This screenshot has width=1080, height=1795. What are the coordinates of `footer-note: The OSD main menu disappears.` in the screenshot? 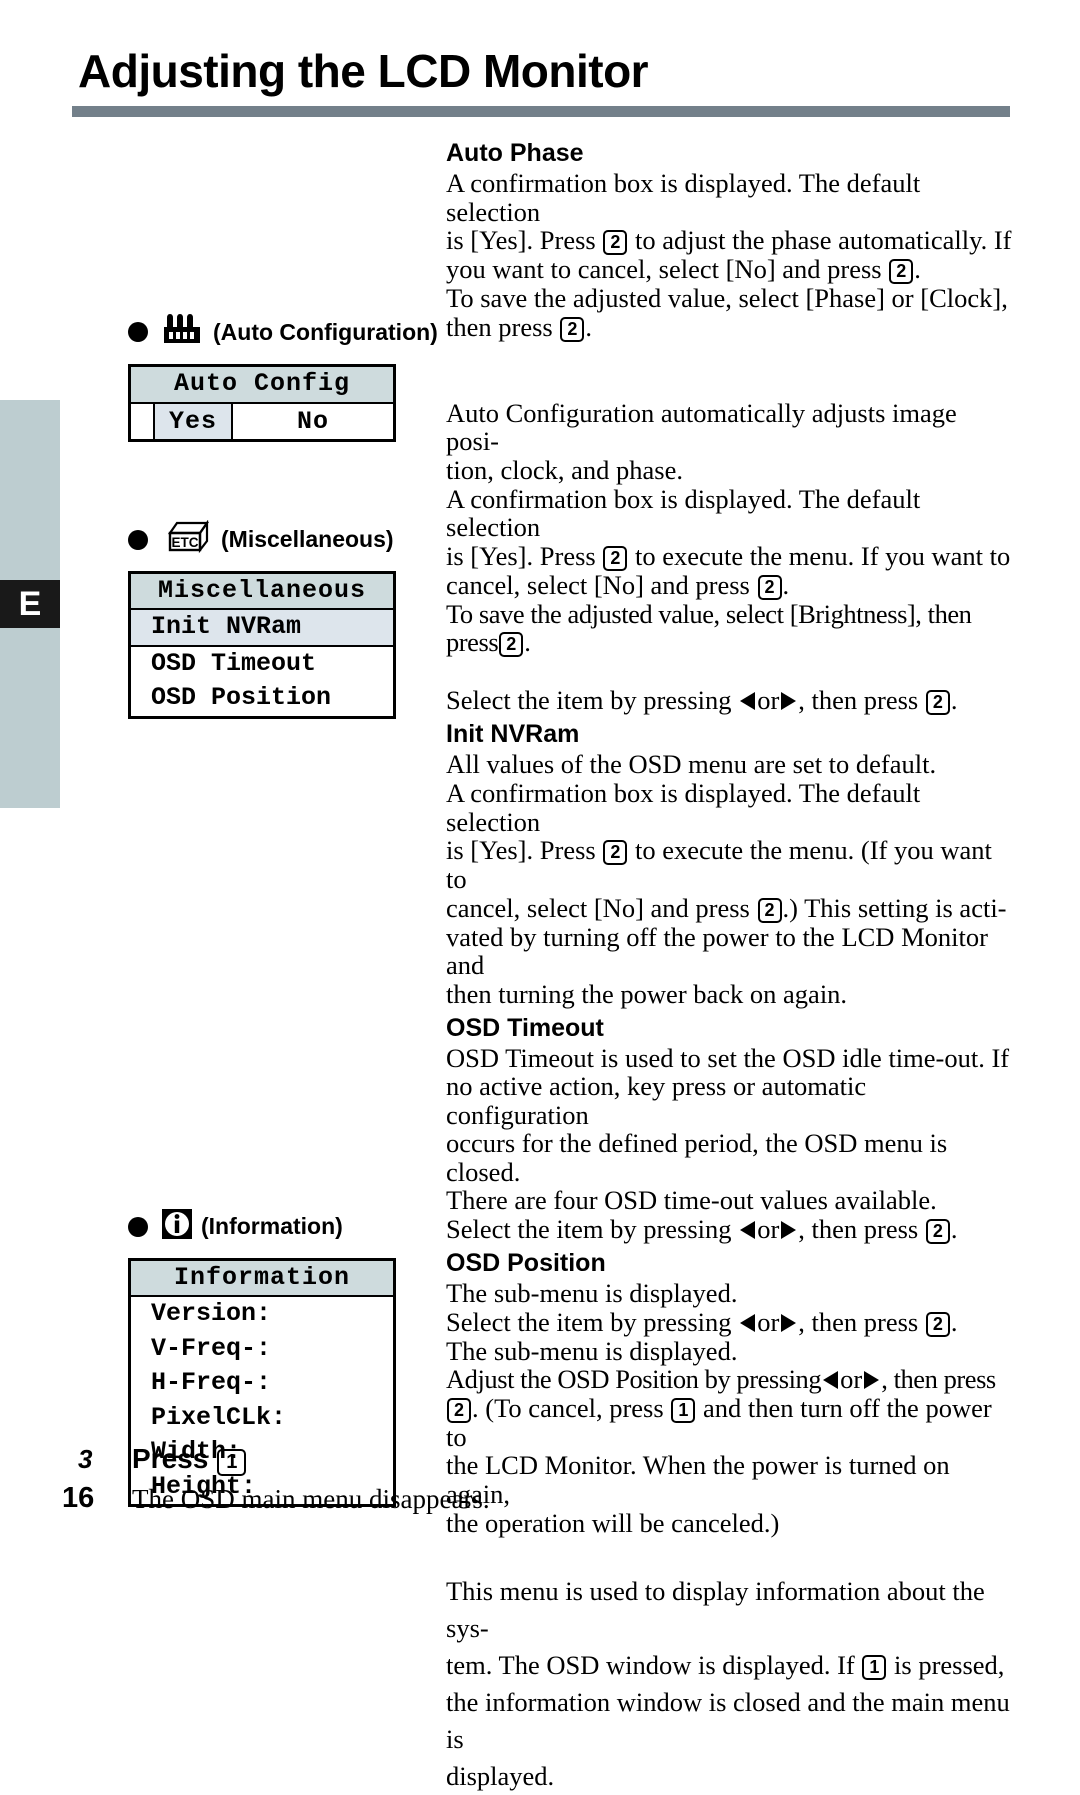 It's located at (311, 1499).